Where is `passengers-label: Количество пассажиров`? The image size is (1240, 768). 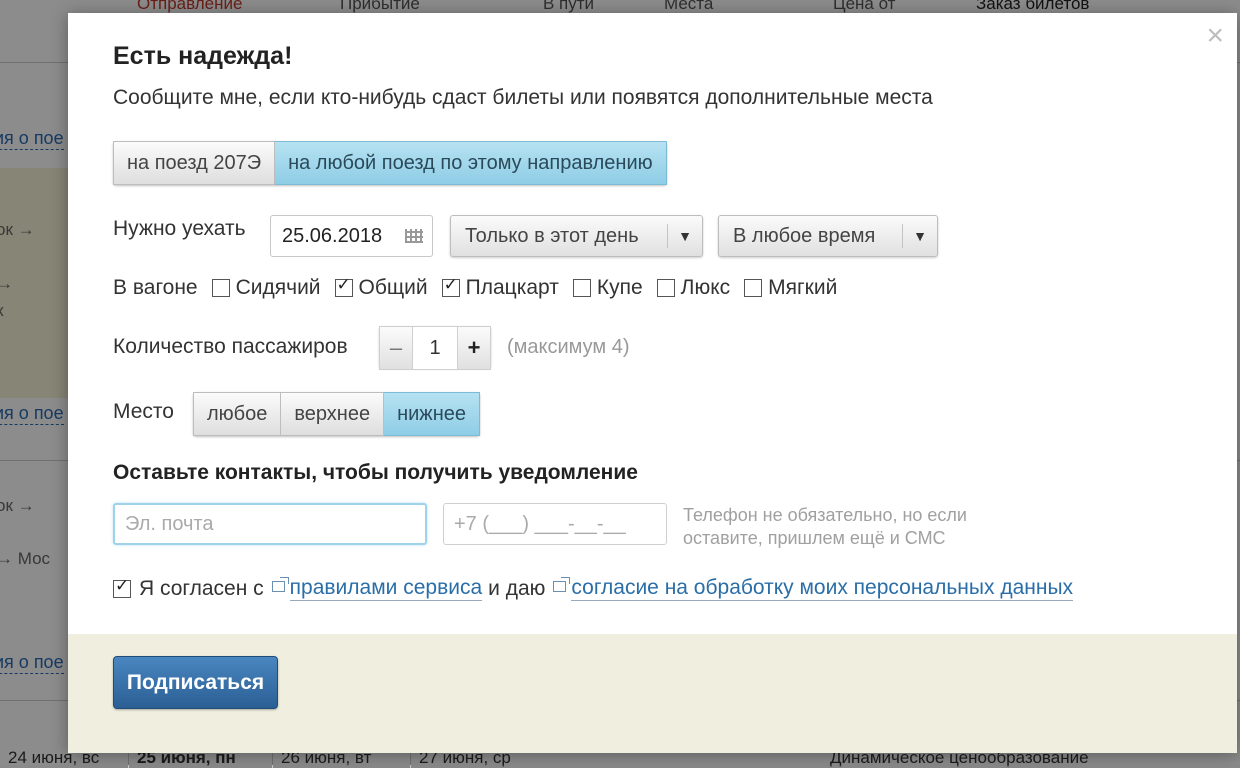 passengers-label: Количество пассажиров is located at coordinates (230, 346).